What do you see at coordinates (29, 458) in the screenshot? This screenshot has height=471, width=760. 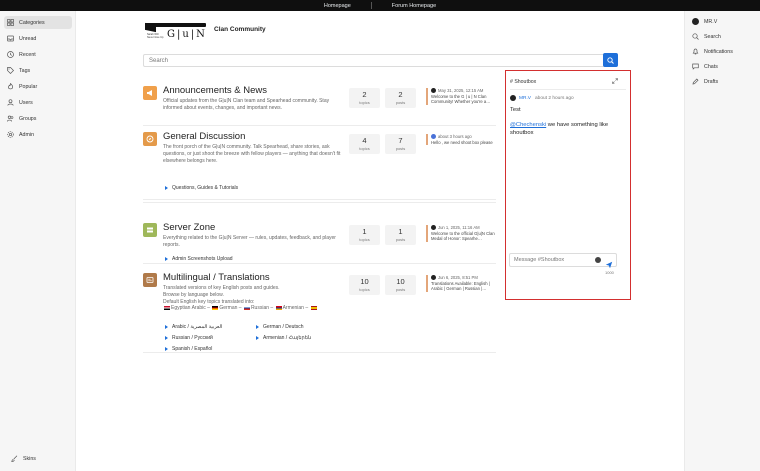 I see `sidebar-item-label: Skins` at bounding box center [29, 458].